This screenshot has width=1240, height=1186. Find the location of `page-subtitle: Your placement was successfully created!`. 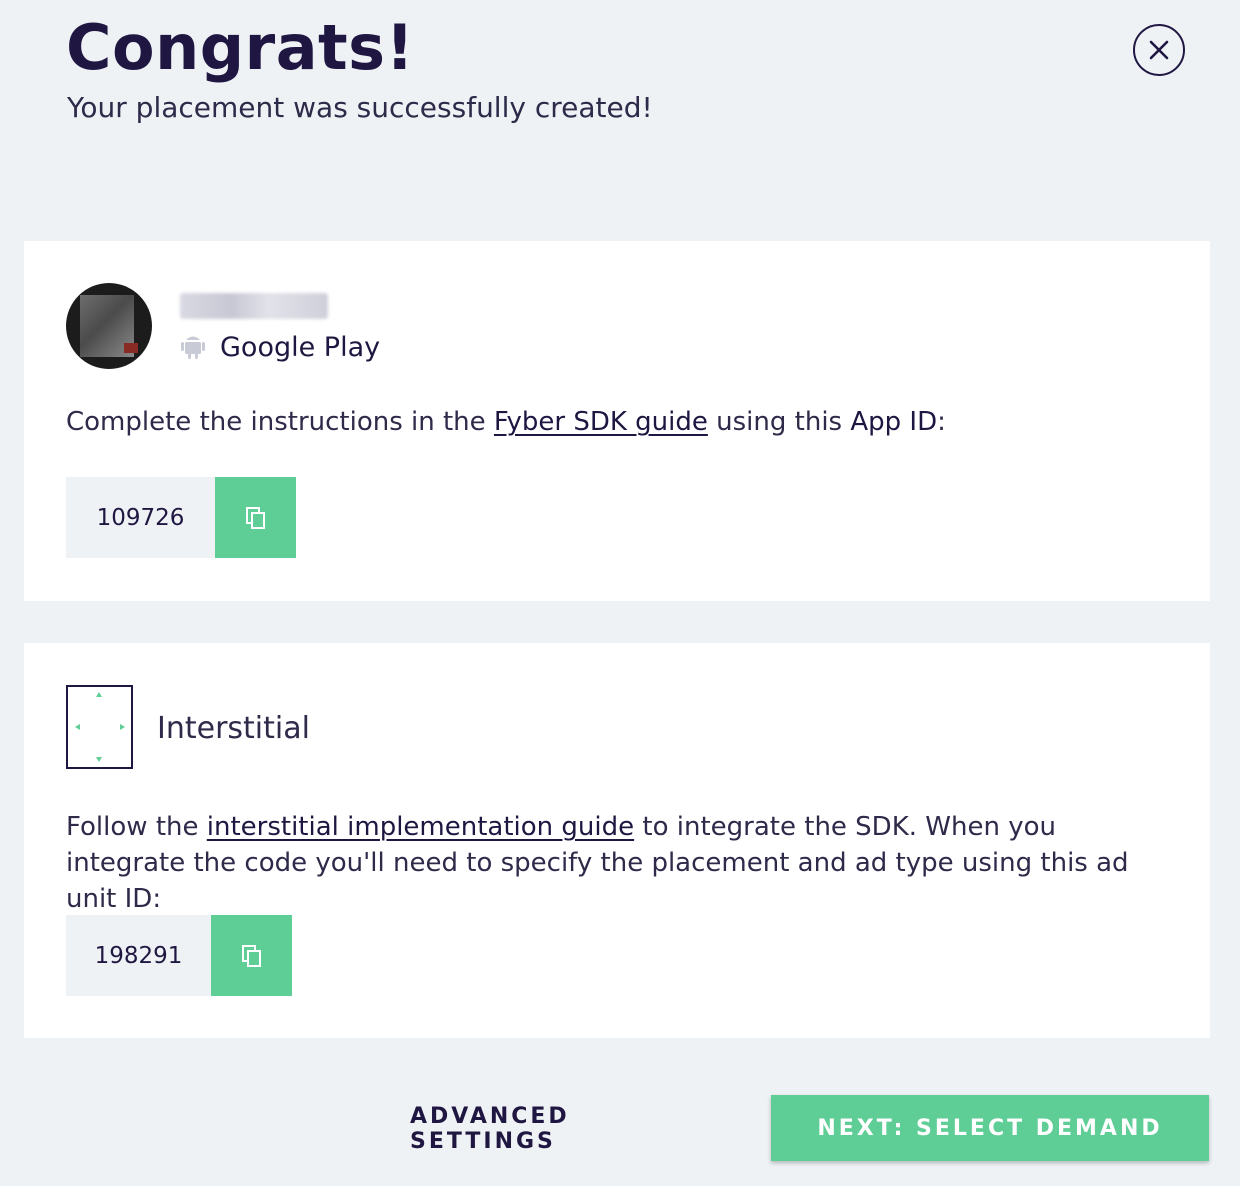

page-subtitle: Your placement was successfully created! is located at coordinates (360, 107).